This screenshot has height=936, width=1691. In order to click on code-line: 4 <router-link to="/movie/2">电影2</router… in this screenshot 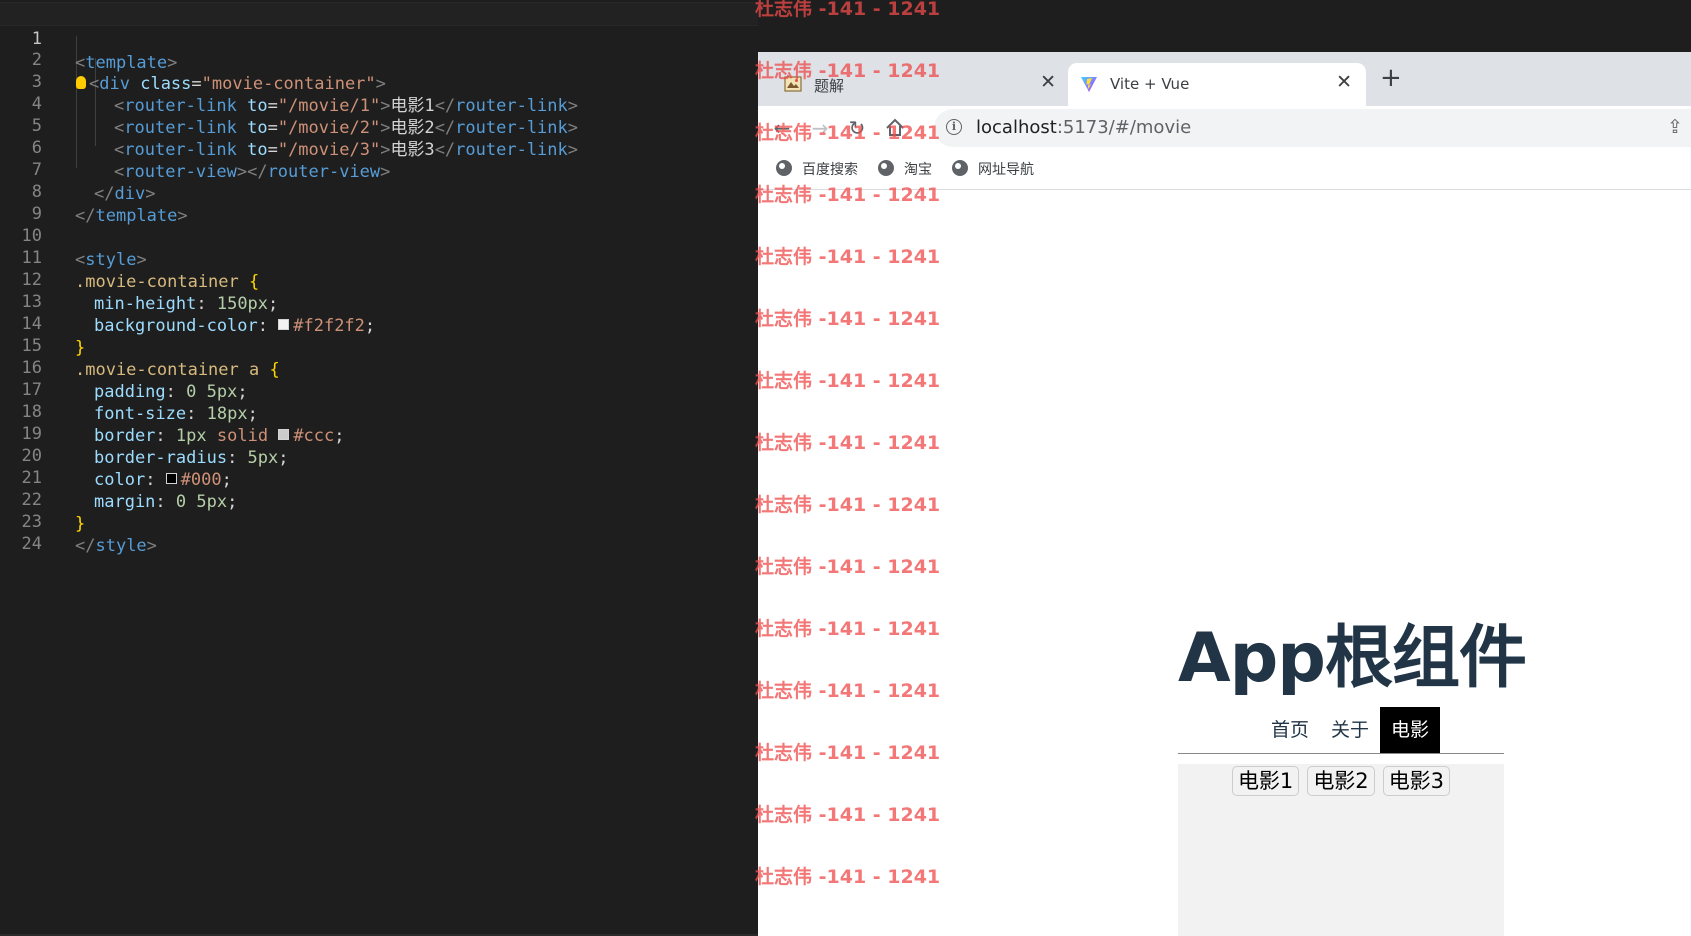, I will do `click(379, 103)`.